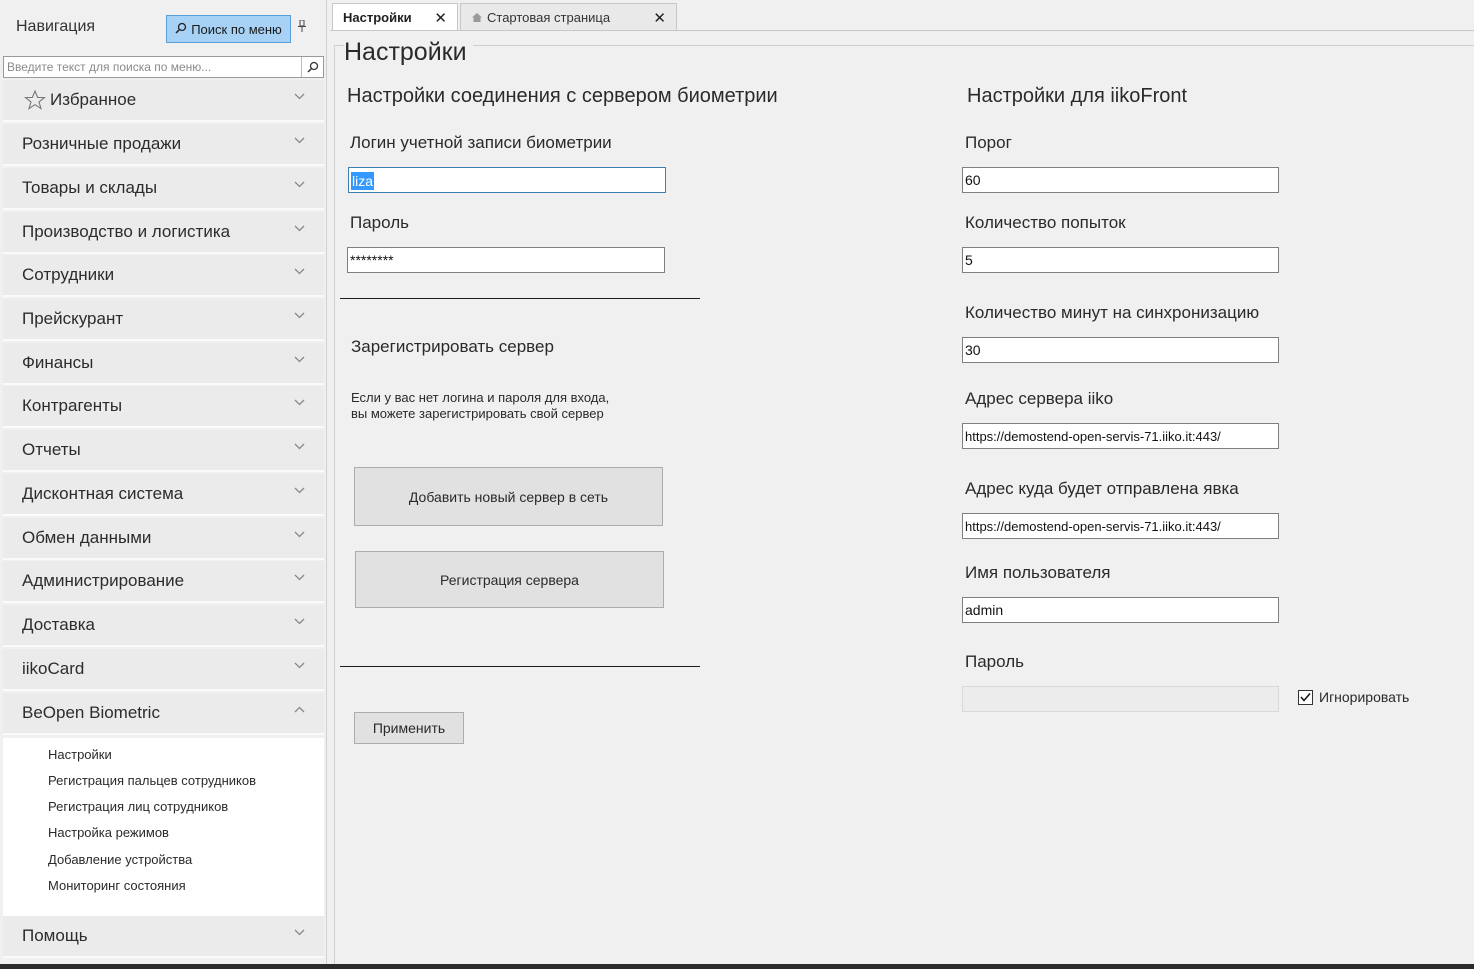 This screenshot has height=969, width=1474. I want to click on nav-section-label: Розничные продажи, so click(102, 143).